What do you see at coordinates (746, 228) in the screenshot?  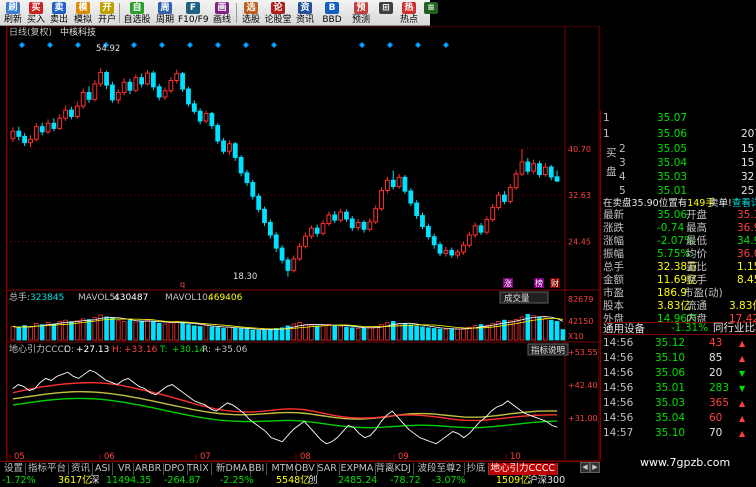 I see `stat-value: 36.9` at bounding box center [746, 228].